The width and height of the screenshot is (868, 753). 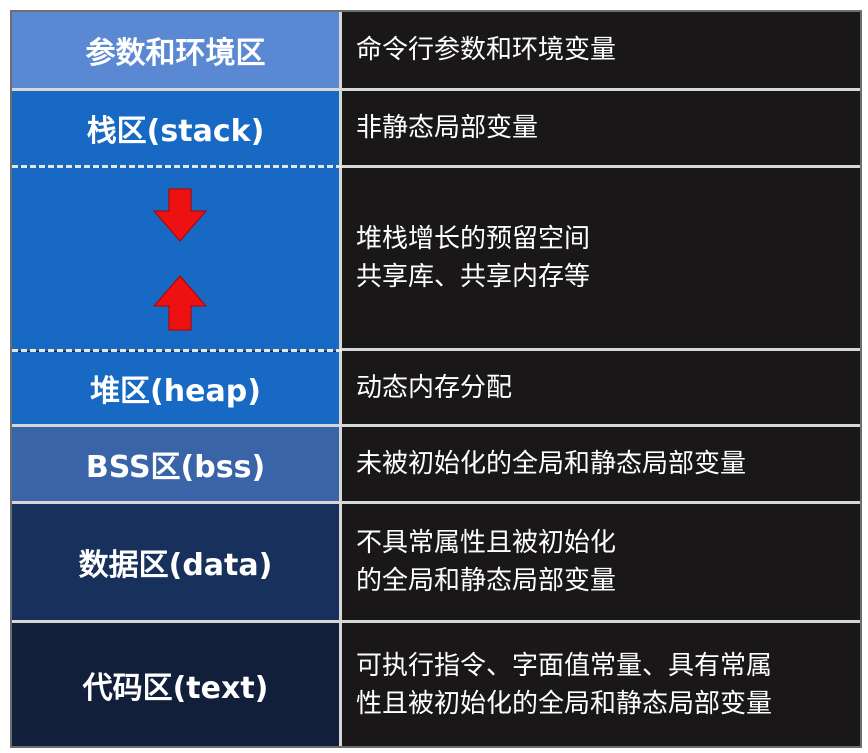 I want to click on bss-area-label: BSS区(bss), so click(x=177, y=464).